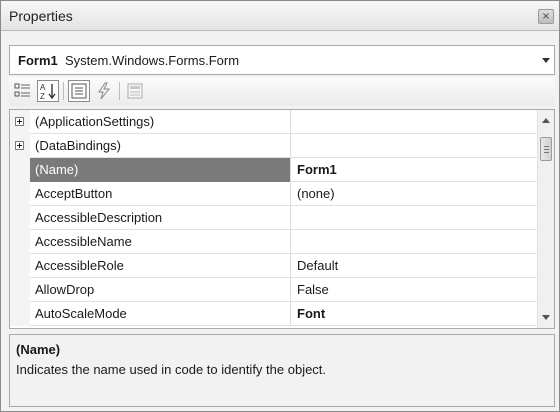 Image resolution: width=560 pixels, height=412 pixels. I want to click on property-name: (ApplicationSettings), so click(95, 121).